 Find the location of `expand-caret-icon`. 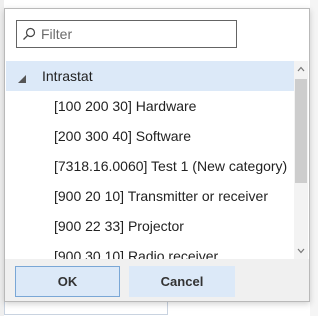

expand-caret-icon is located at coordinates (22, 79).